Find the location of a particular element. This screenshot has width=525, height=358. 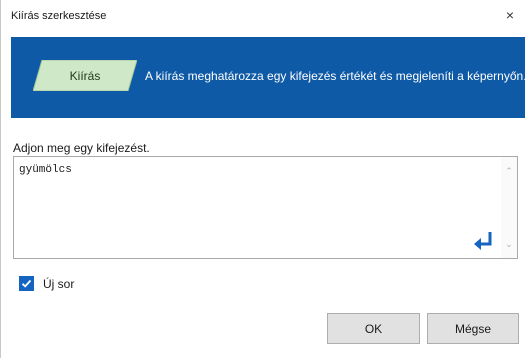

enter-key-icon is located at coordinates (484, 241).